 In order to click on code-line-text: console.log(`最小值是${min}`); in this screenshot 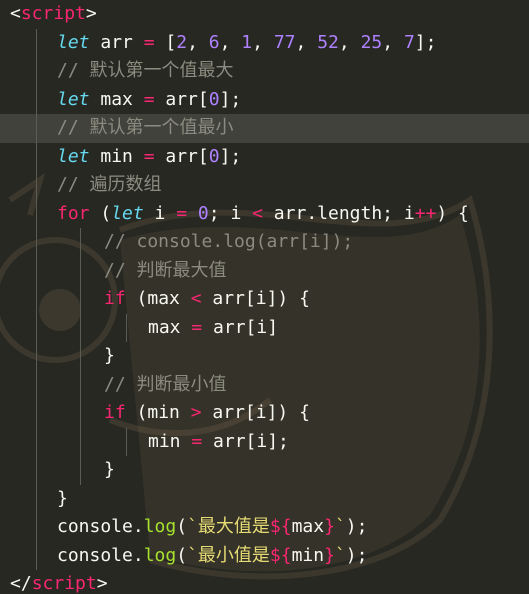, I will do `click(212, 556)`.